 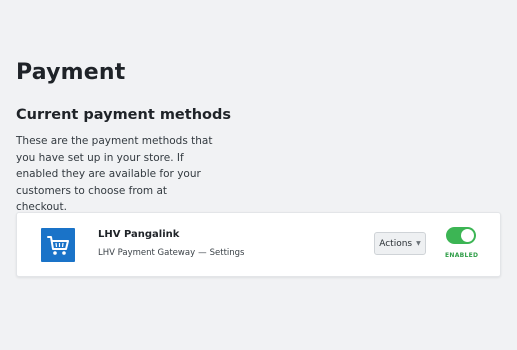 What do you see at coordinates (123, 115) in the screenshot?
I see `section-title: Current payment methods` at bounding box center [123, 115].